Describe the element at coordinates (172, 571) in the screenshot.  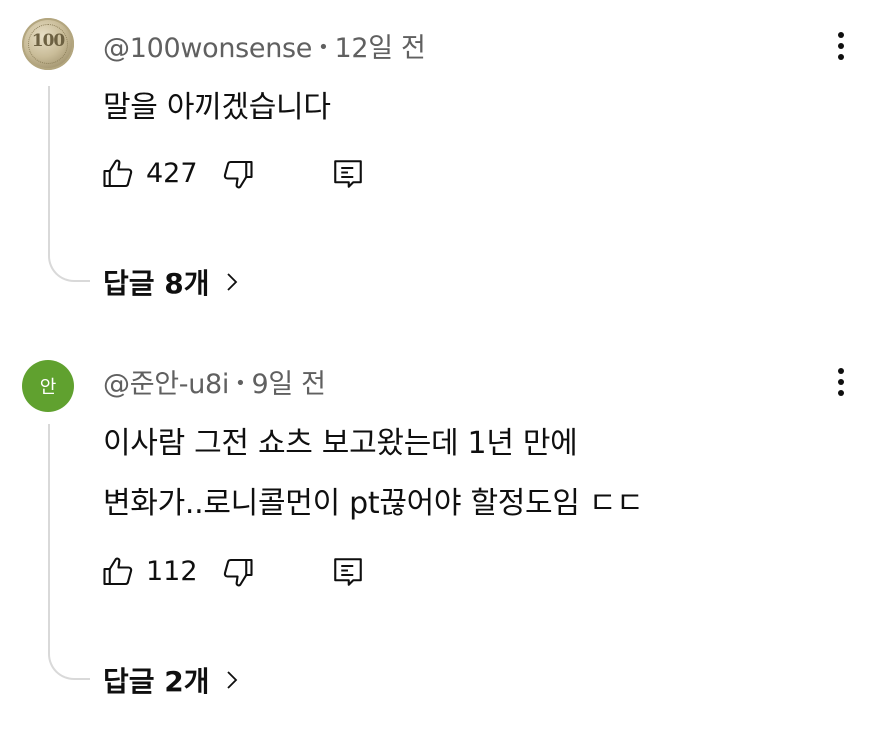
I see `like-count: 112` at that location.